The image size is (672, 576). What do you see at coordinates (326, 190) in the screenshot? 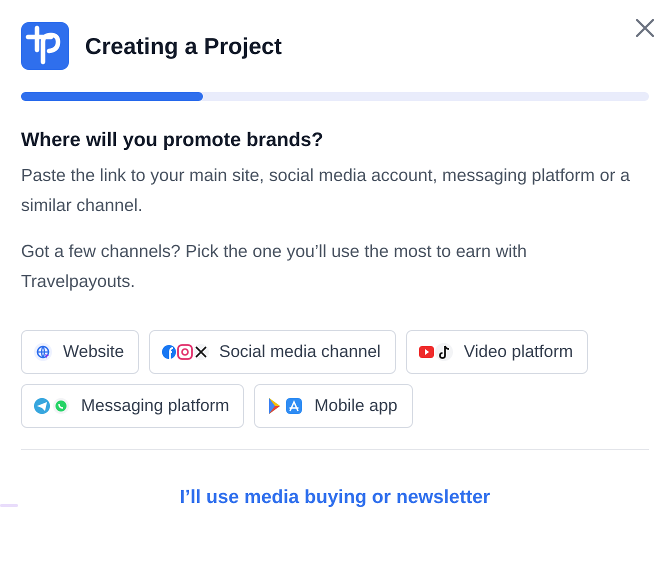
I see `description-text: Paste the link to your main site, social media account, messaging platform or a similar channel.` at bounding box center [326, 190].